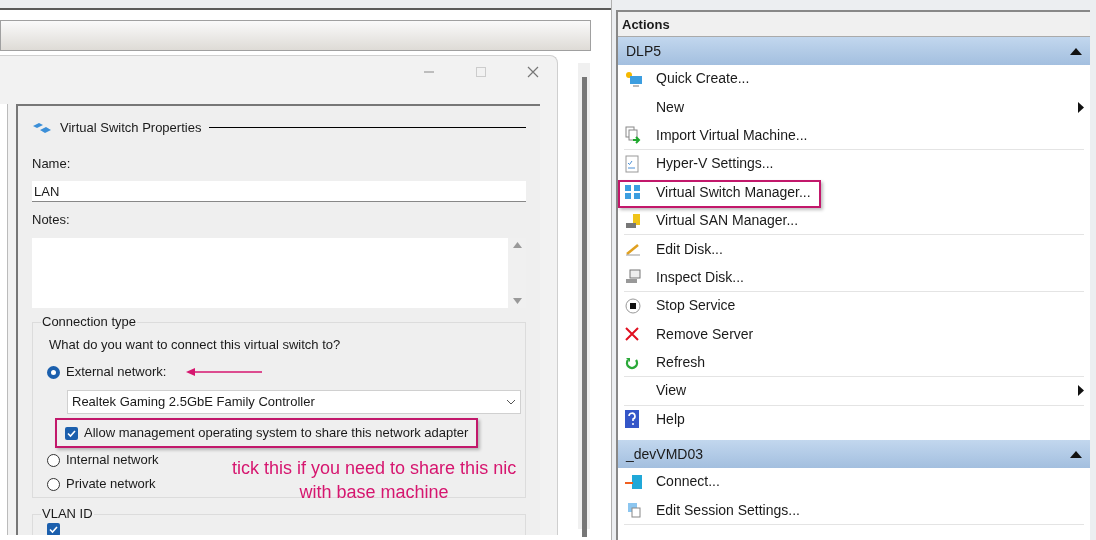  Describe the element at coordinates (633, 220) in the screenshot. I see `drive-icon` at that location.